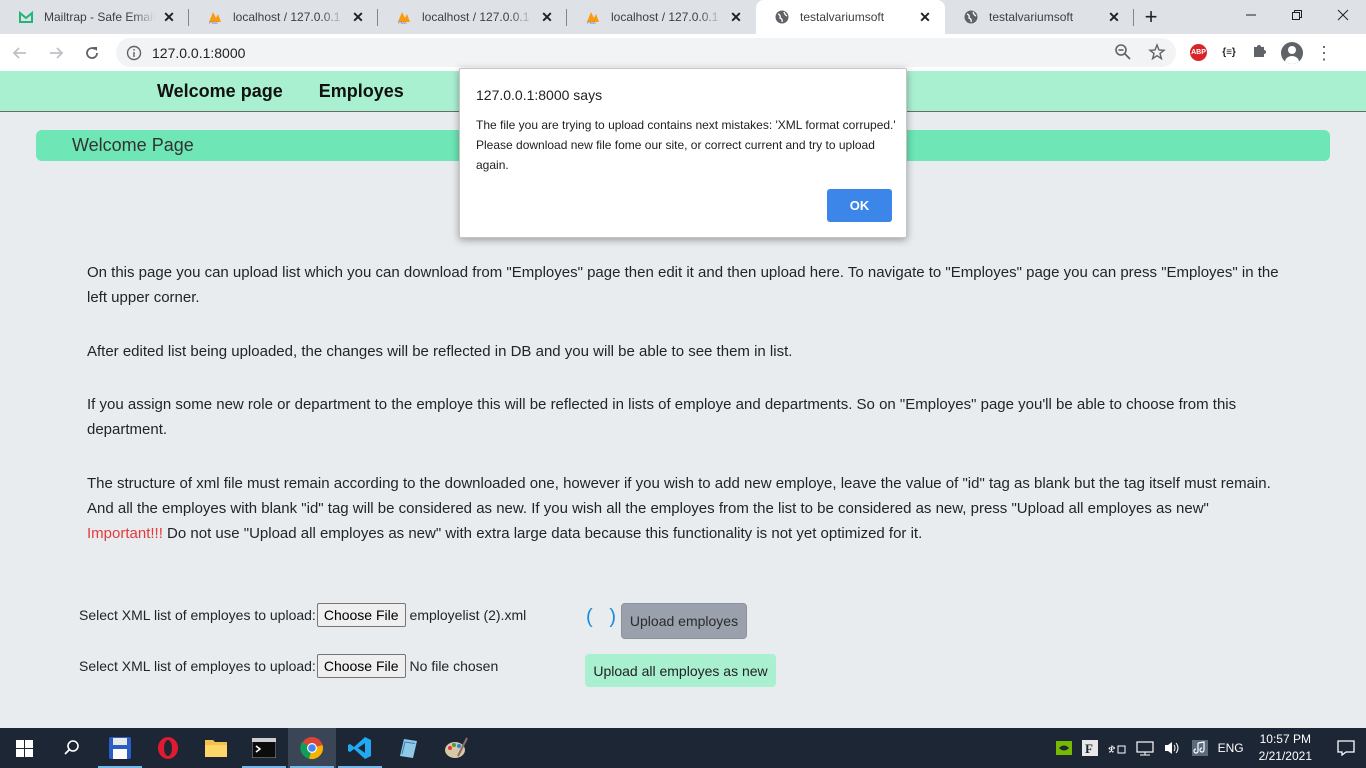 The image size is (1366, 768). I want to click on info-icon, so click(134, 53).